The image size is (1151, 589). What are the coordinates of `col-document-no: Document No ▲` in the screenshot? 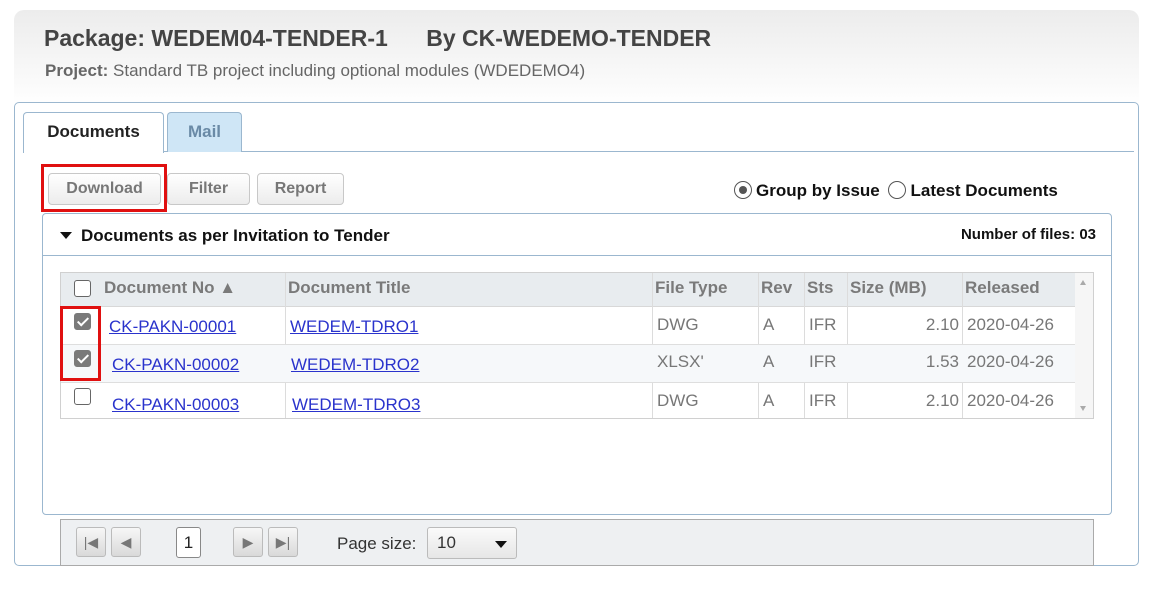 It's located at (170, 288).